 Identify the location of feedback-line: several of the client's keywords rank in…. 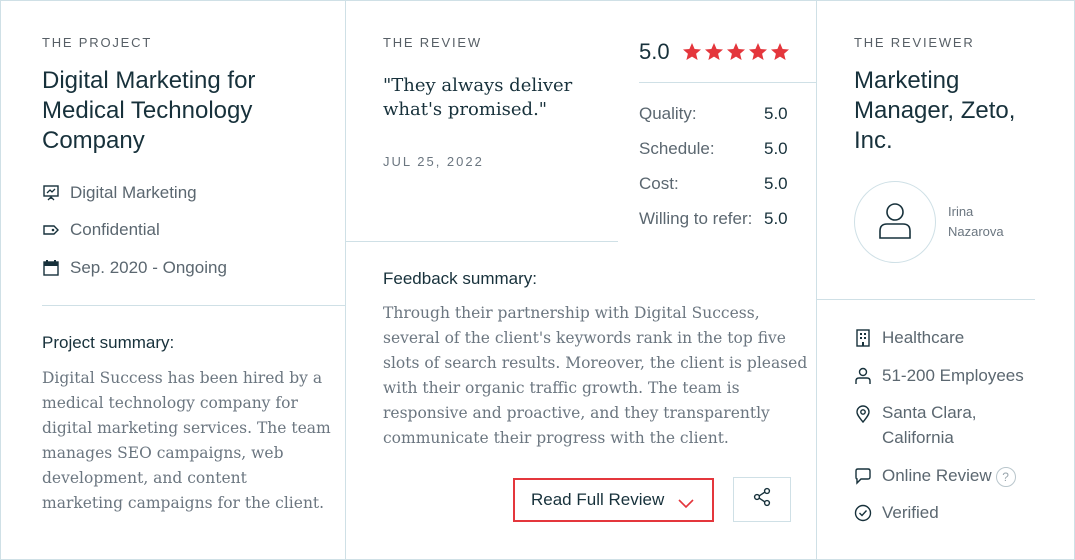
(584, 338).